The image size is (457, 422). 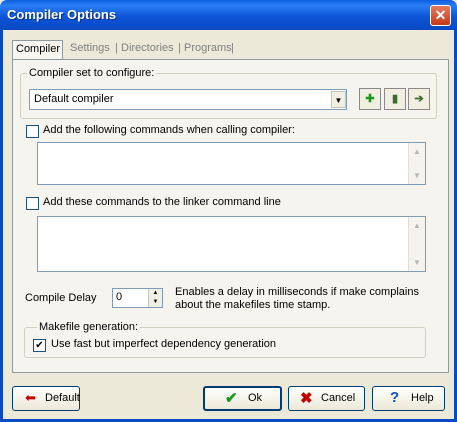 What do you see at coordinates (416, 244) in the screenshot?
I see `linker-commands-scrollbar: ▲ ▼` at bounding box center [416, 244].